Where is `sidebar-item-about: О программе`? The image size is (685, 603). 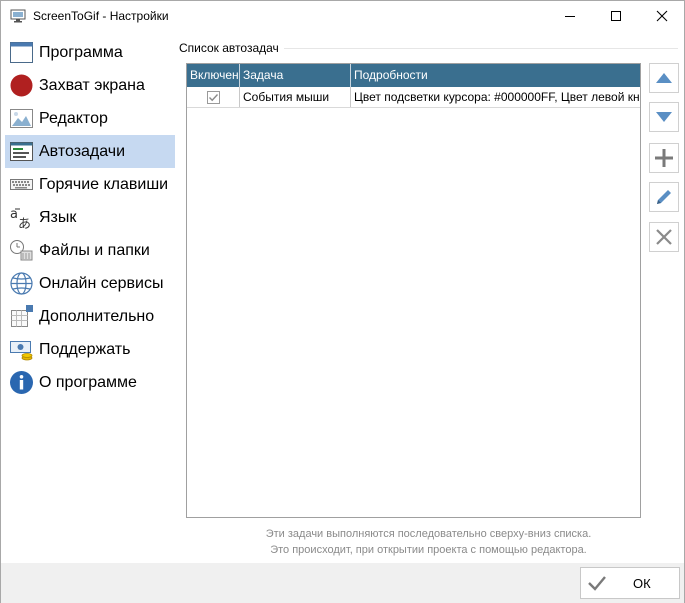
sidebar-item-about: О программе is located at coordinates (90, 382).